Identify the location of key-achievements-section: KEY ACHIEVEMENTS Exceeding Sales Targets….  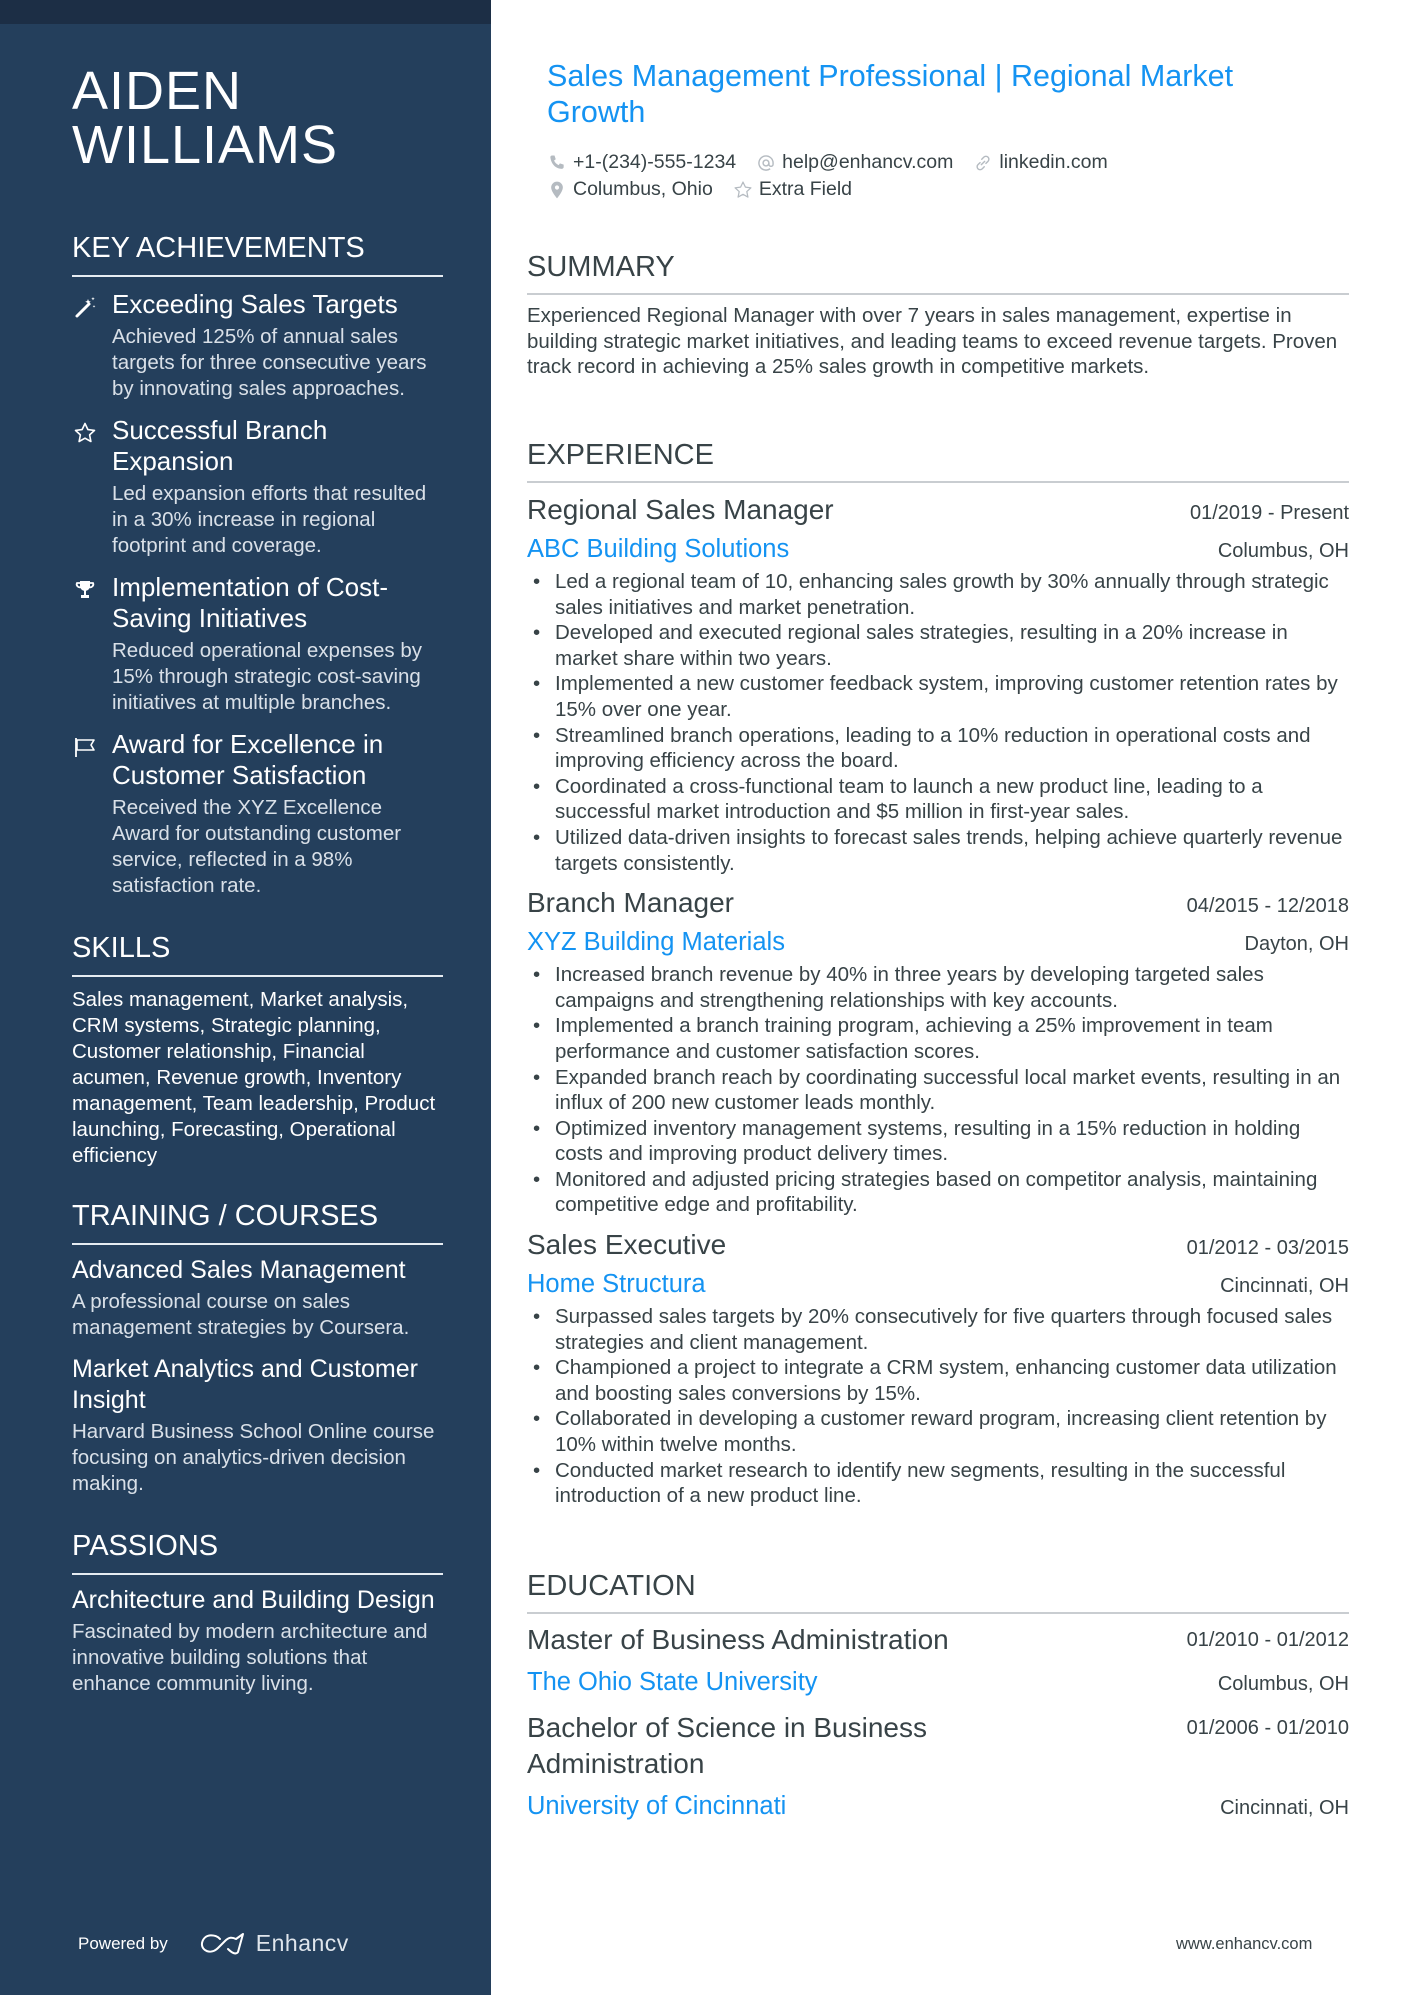
(257, 564).